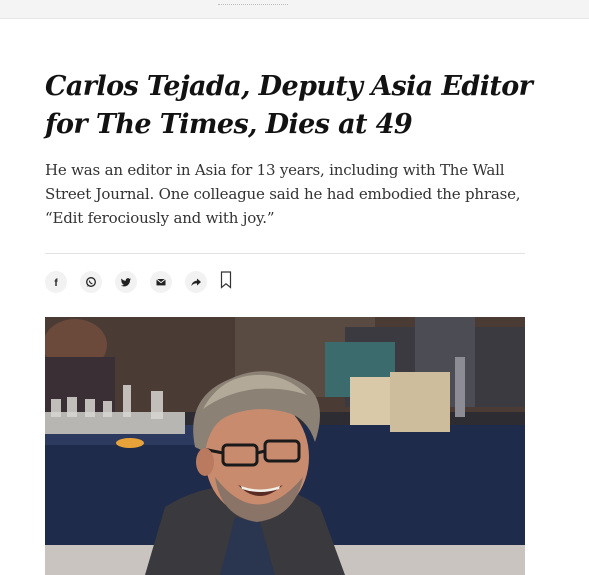  I want to click on facebook-icon: f, so click(56, 282).